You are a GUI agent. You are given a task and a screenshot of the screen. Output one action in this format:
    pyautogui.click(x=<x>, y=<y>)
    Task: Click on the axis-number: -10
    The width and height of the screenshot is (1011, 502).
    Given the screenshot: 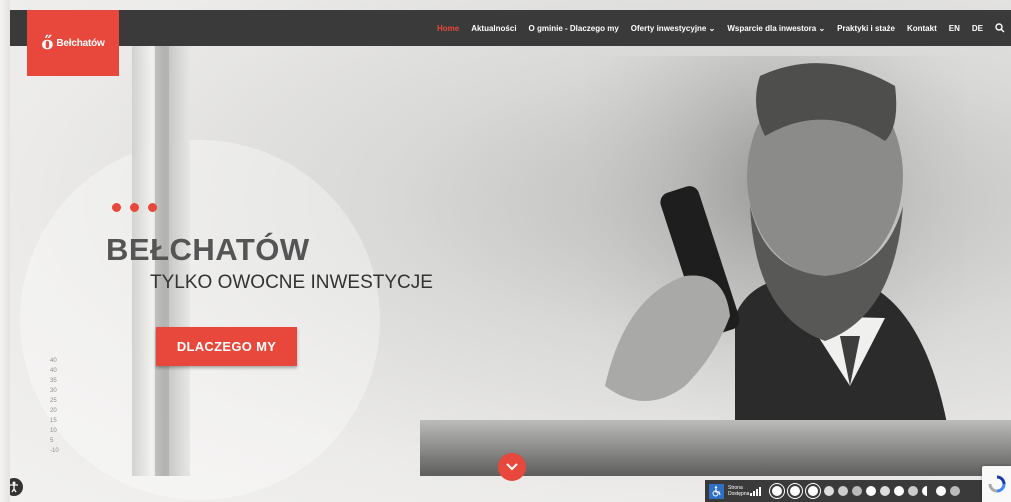 What is the action you would take?
    pyautogui.click(x=54, y=451)
    